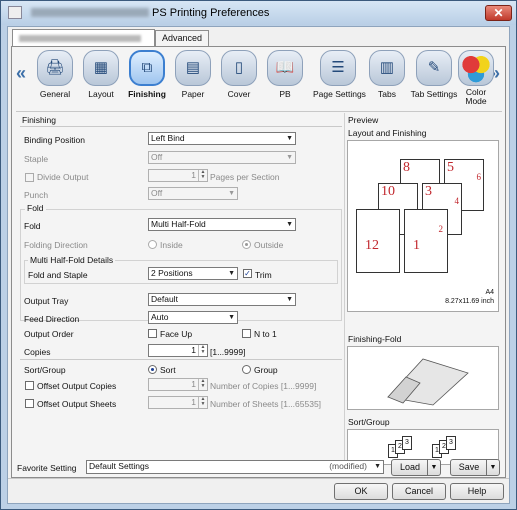  I want to click on tab-printer-settings, so click(83, 37).